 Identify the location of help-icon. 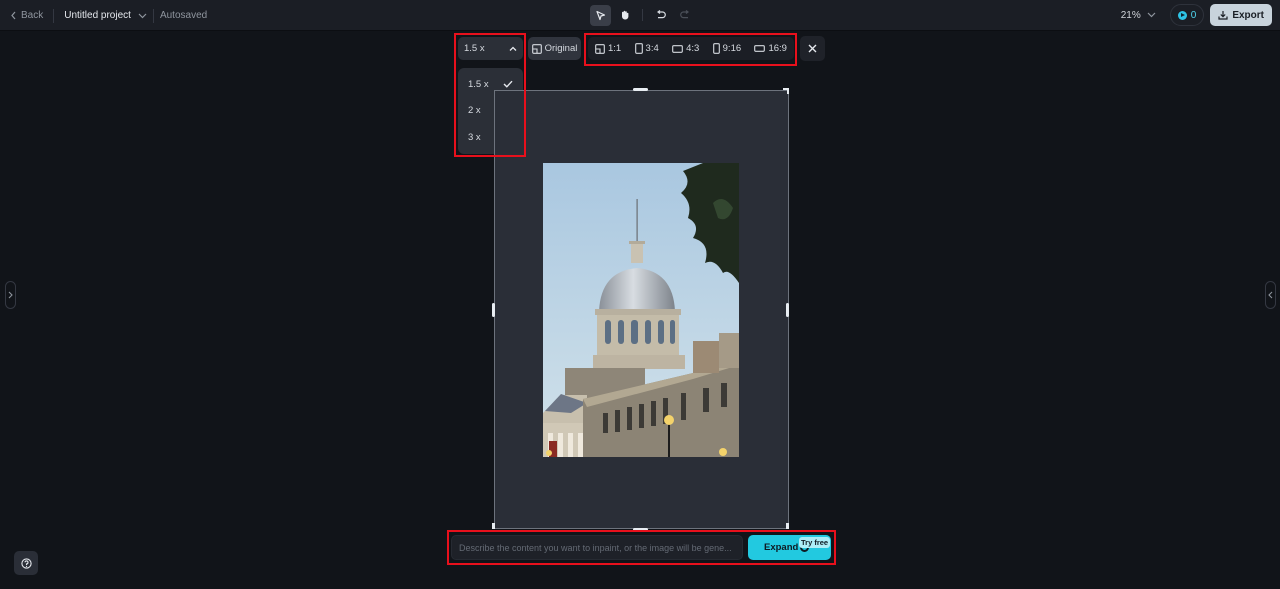
(26, 563).